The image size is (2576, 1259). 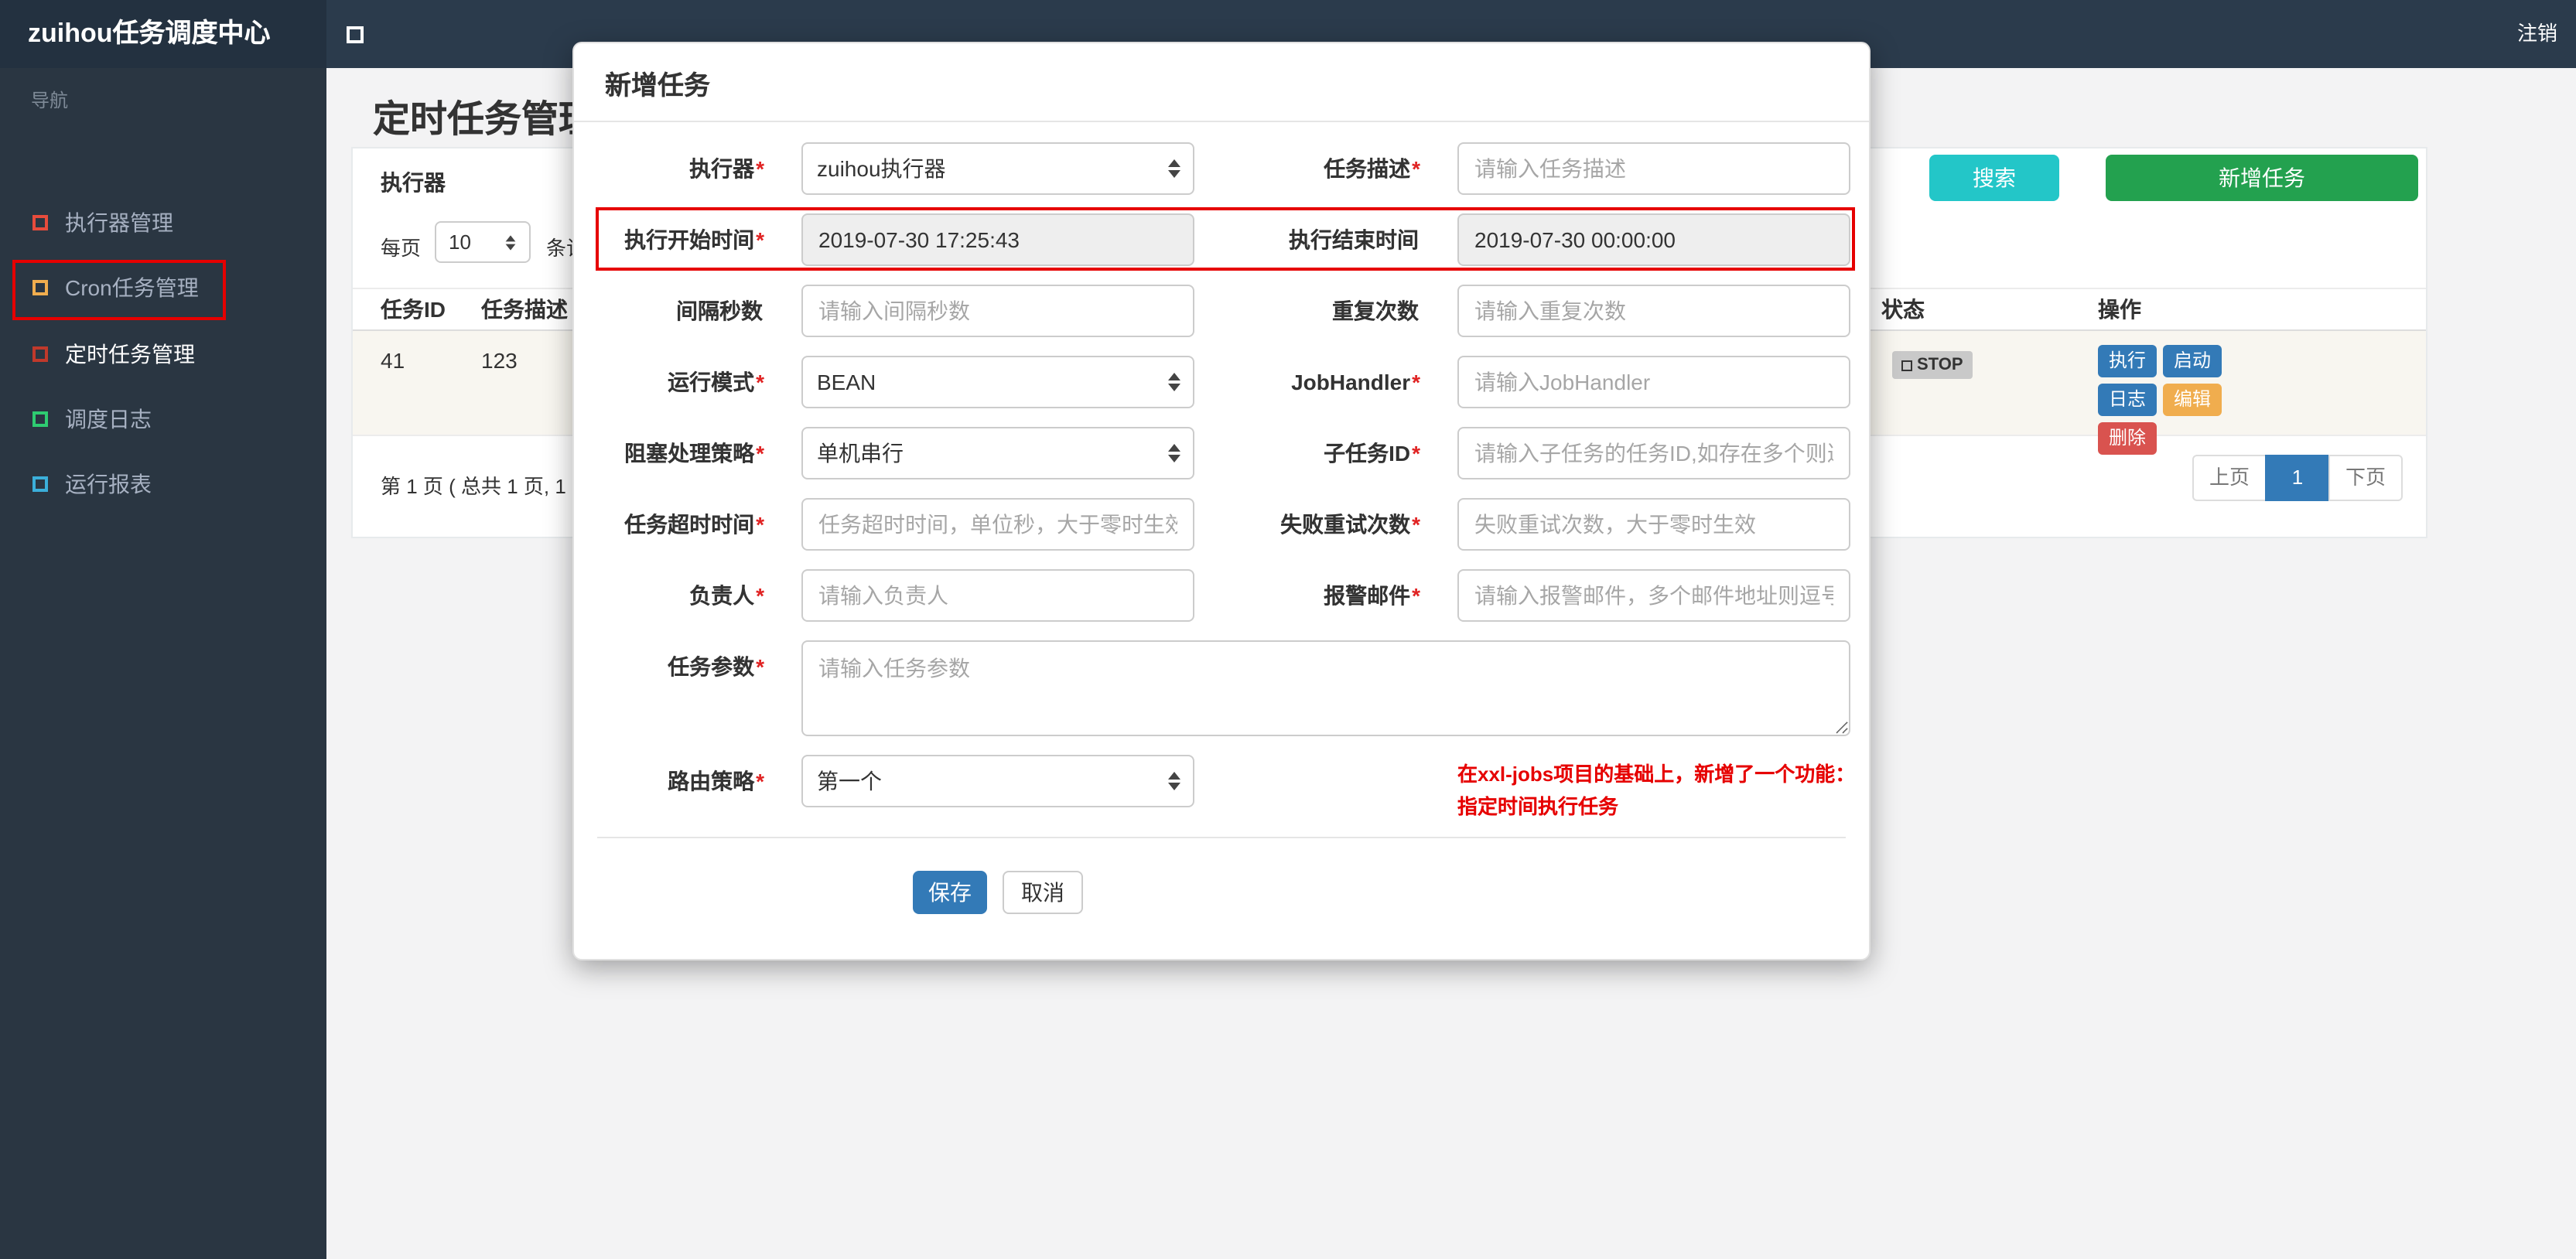 What do you see at coordinates (1372, 169) in the screenshot?
I see `task-desc-label: 任务描述 *` at bounding box center [1372, 169].